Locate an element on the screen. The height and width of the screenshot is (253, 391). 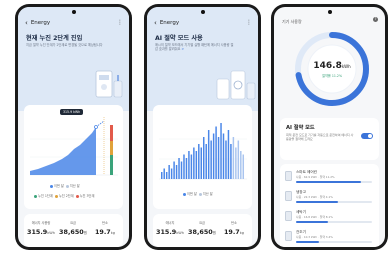
device-row: 세탁기 사용 · 16.8 kWh · 절약 8.1% is located at coordinates (330, 219).